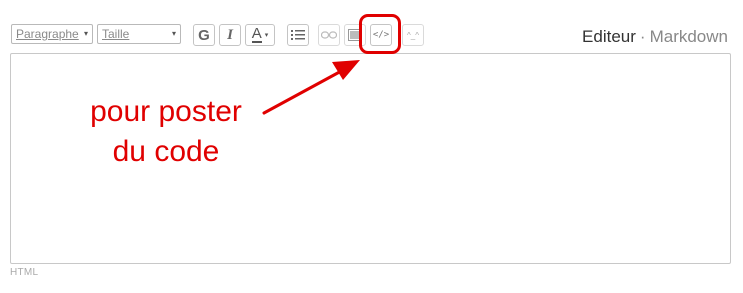 This screenshot has width=743, height=293. What do you see at coordinates (166, 111) in the screenshot?
I see `annotation-line-1: pour poster` at bounding box center [166, 111].